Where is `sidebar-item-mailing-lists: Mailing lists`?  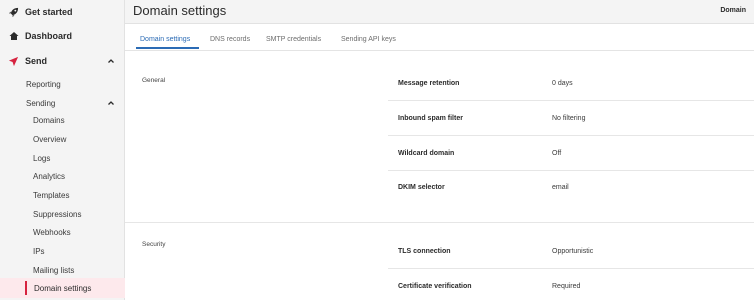 sidebar-item-mailing-lists: Mailing lists is located at coordinates (62, 270).